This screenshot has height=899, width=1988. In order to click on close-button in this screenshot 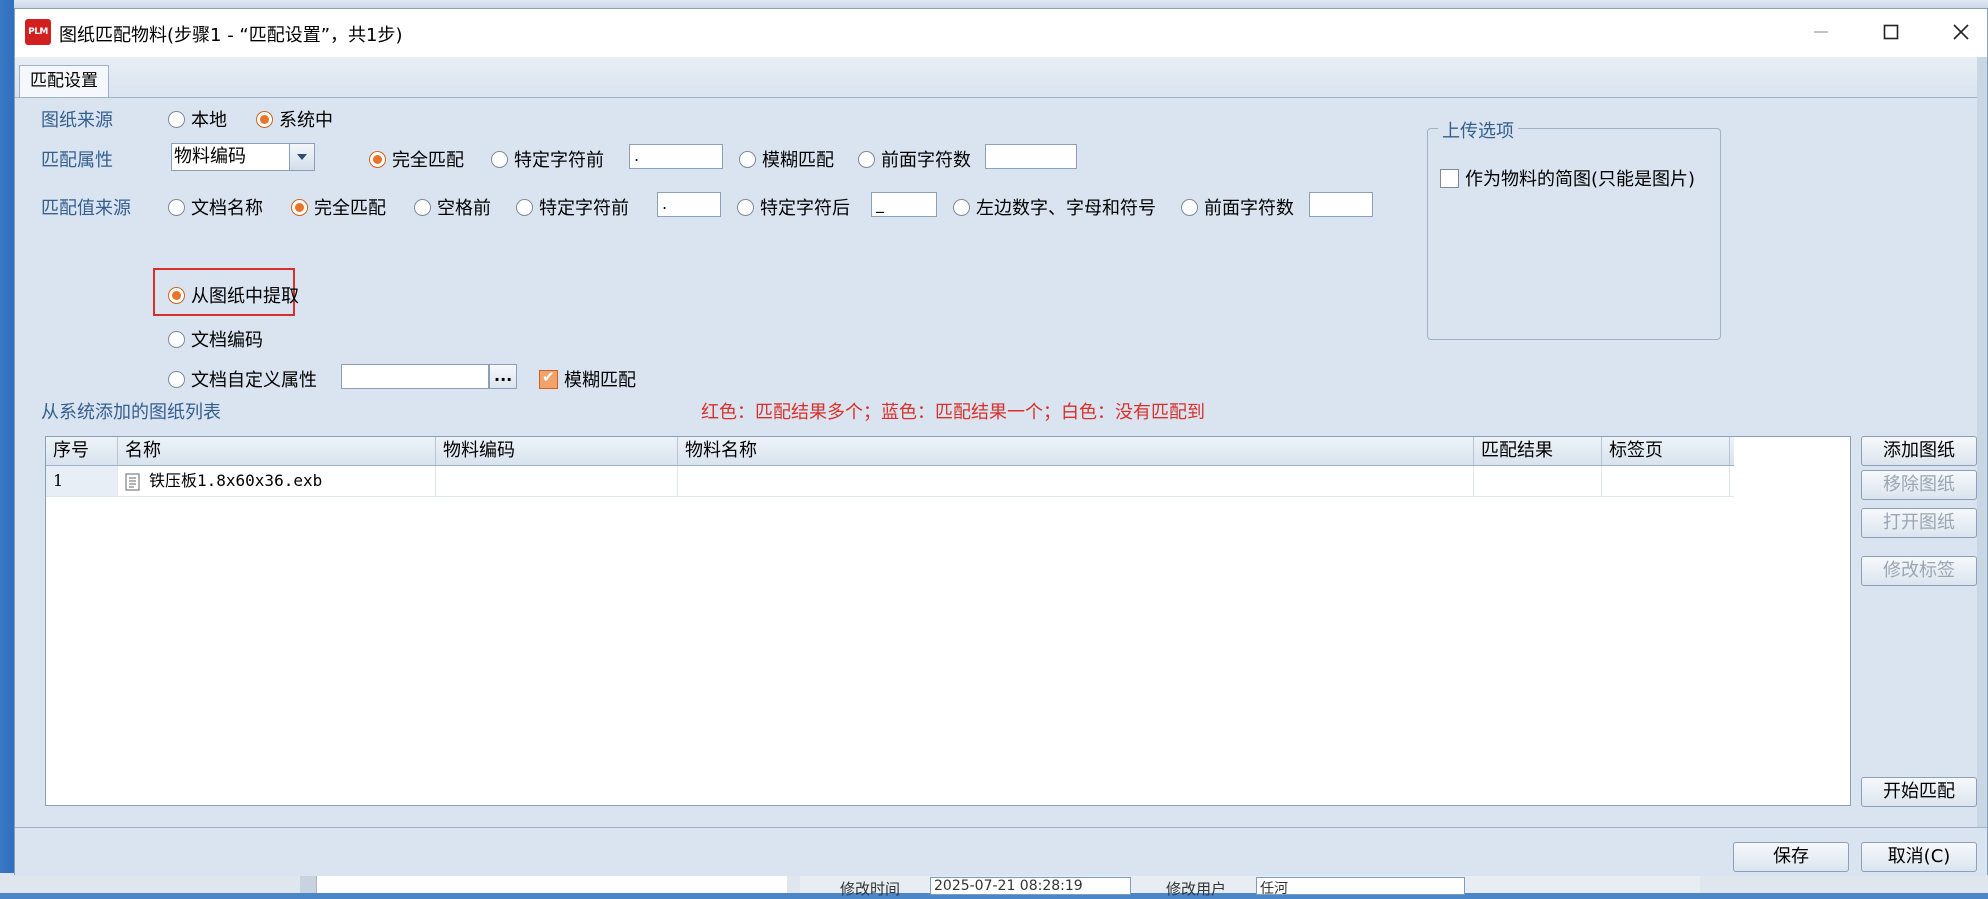, I will do `click(1961, 32)`.